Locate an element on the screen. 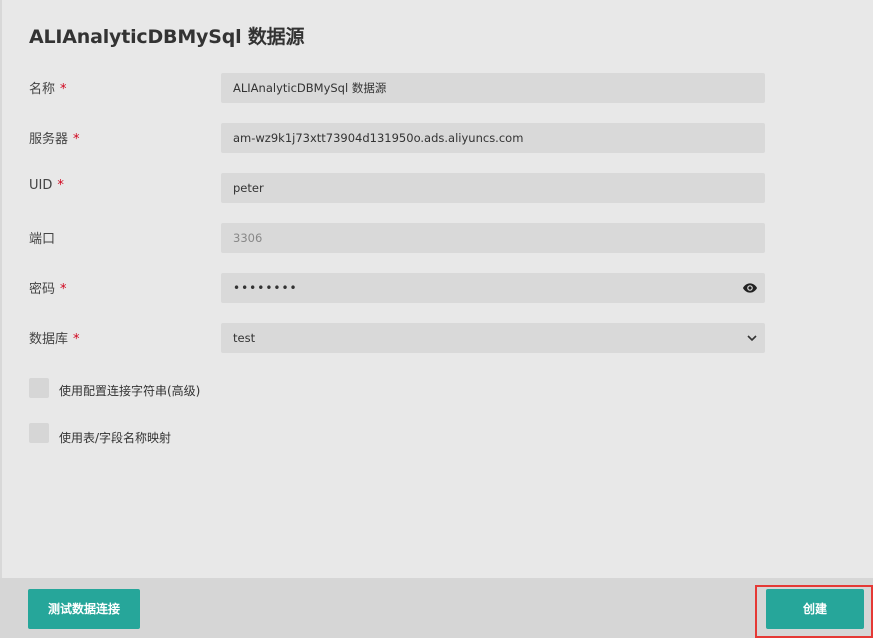 The image size is (873, 638). use-mapping-label: 使用表/字段名称映射 is located at coordinates (115, 438).